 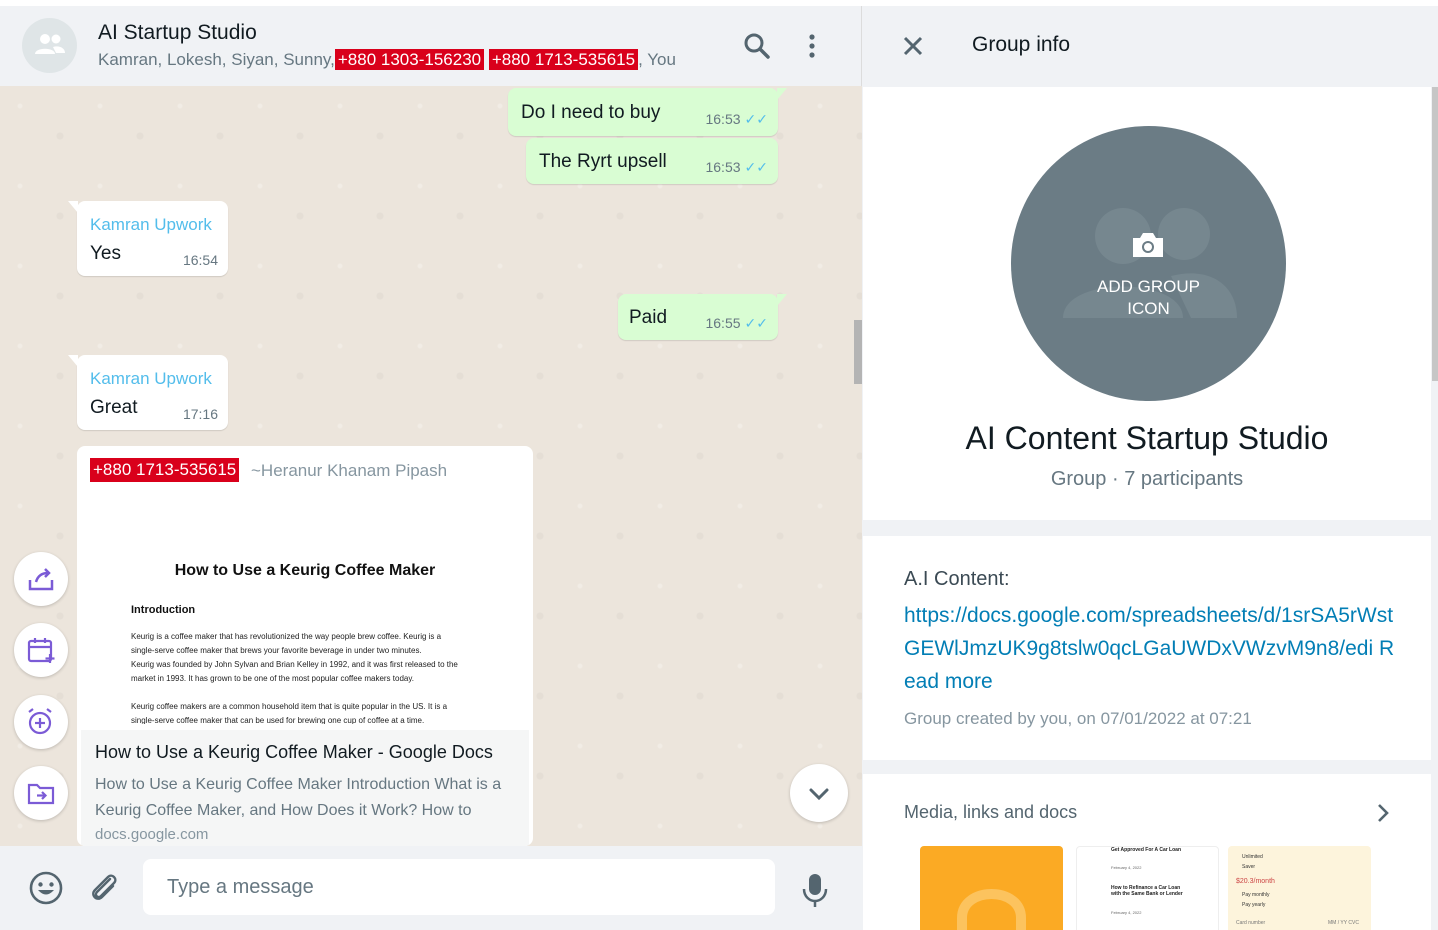 What do you see at coordinates (757, 46) in the screenshot?
I see `search-icon` at bounding box center [757, 46].